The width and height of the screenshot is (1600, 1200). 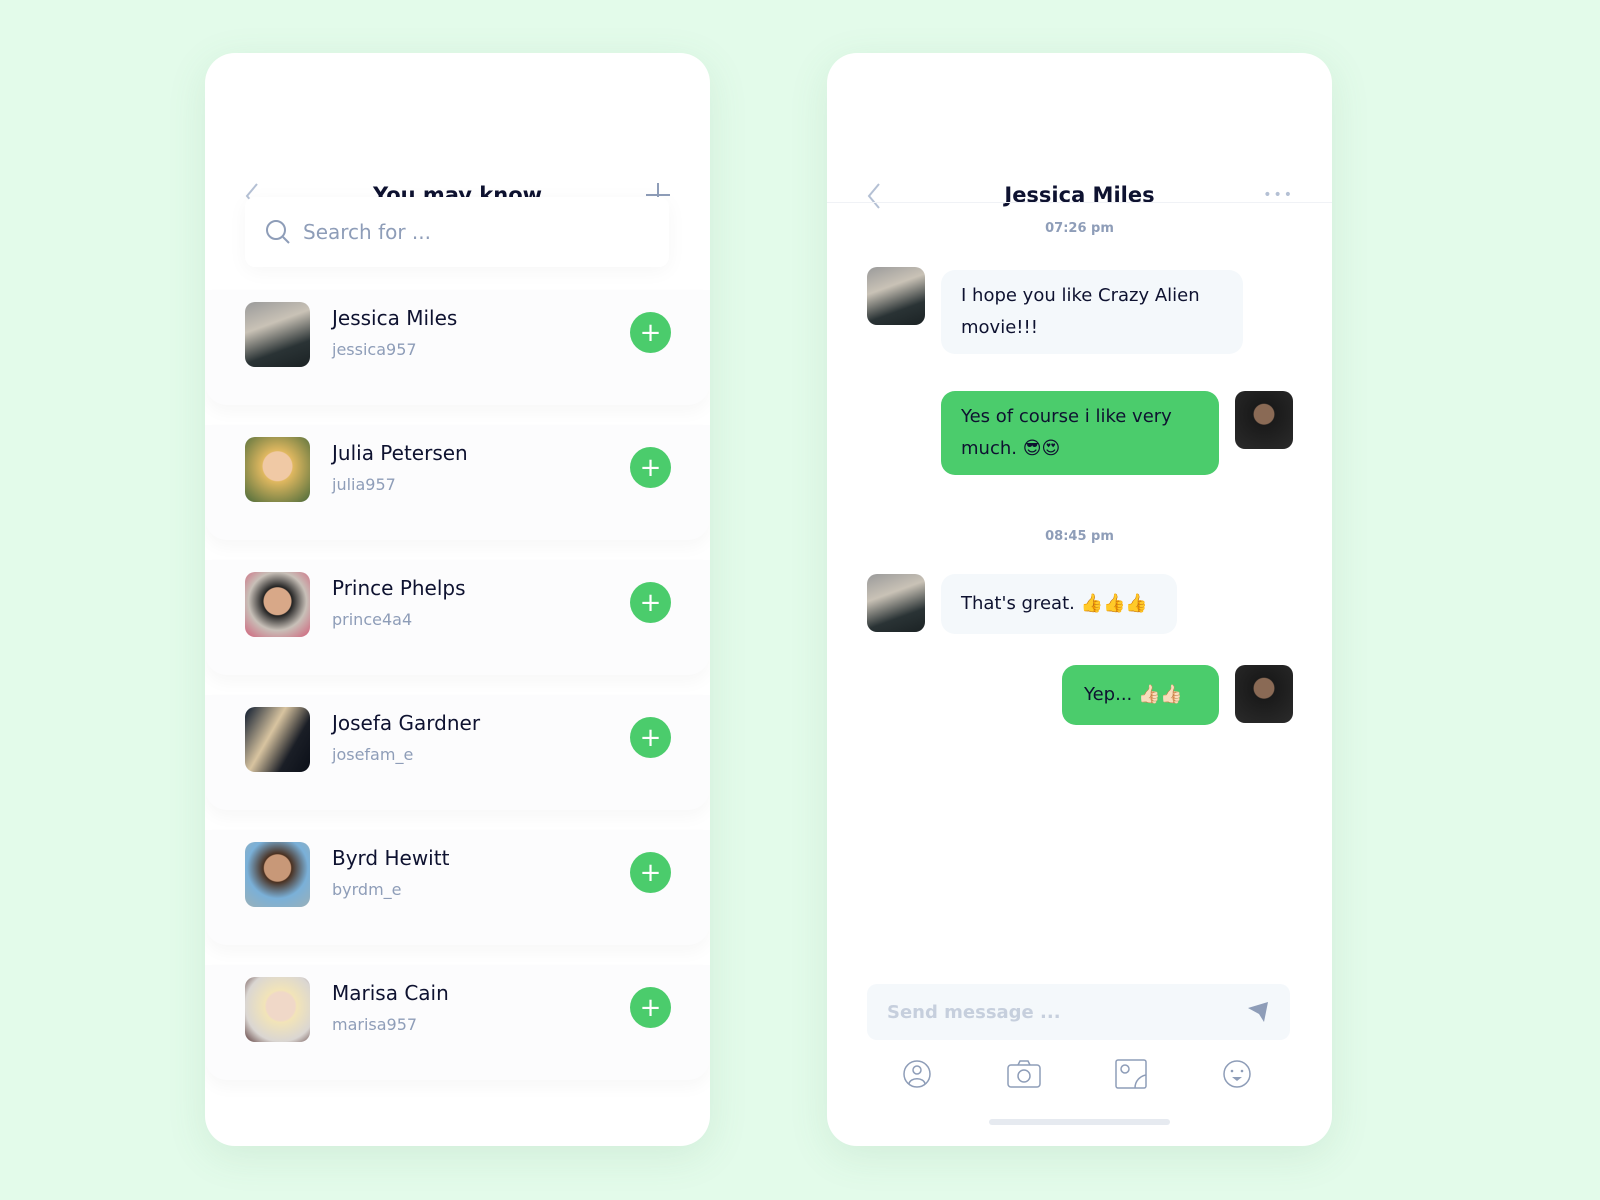 I want to click on contact-username: jessica957, so click(x=374, y=349).